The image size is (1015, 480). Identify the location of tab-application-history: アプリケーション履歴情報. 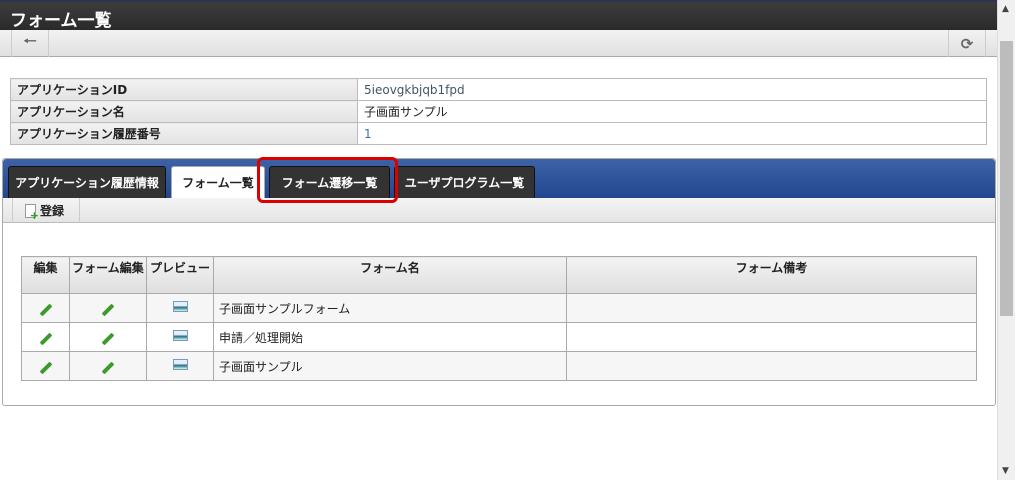
(87, 182).